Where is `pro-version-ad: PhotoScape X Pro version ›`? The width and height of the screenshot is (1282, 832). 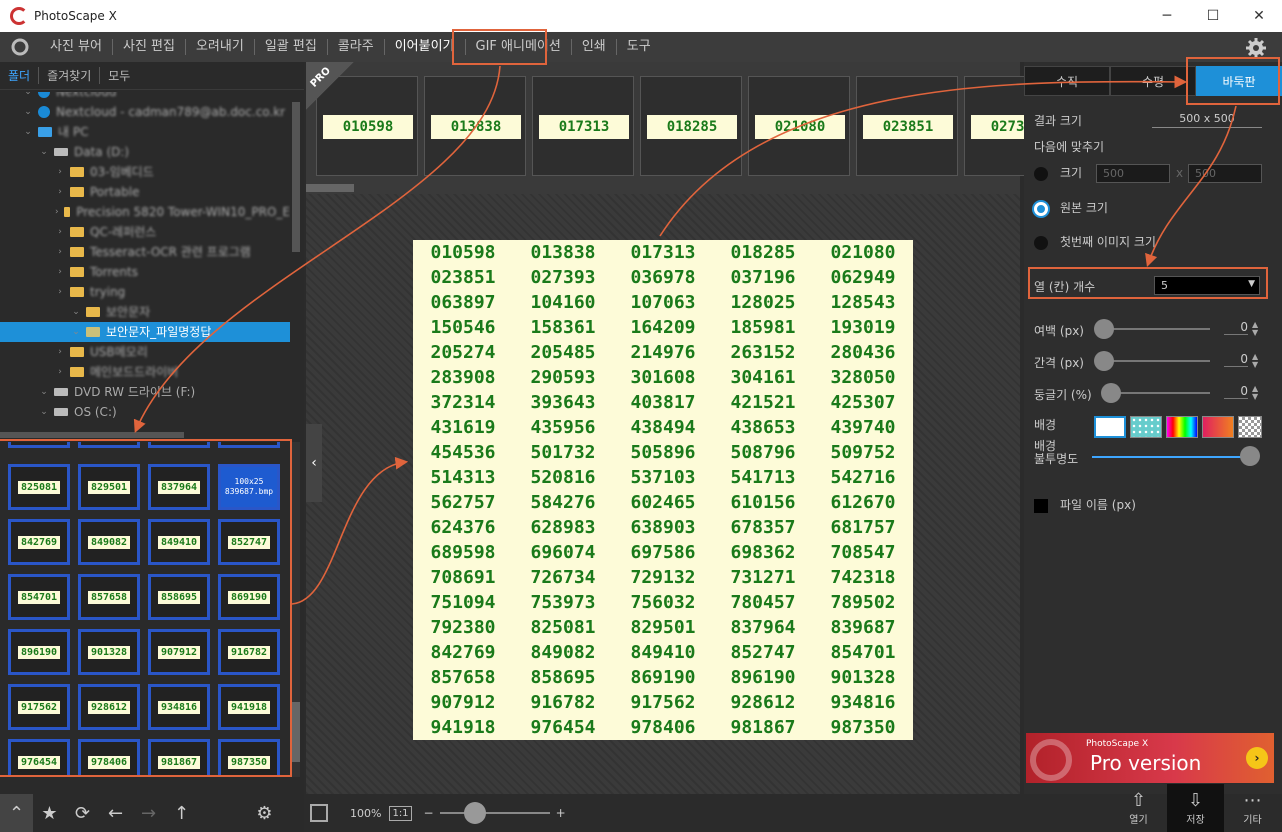
pro-version-ad: PhotoScape X Pro version › is located at coordinates (1150, 758).